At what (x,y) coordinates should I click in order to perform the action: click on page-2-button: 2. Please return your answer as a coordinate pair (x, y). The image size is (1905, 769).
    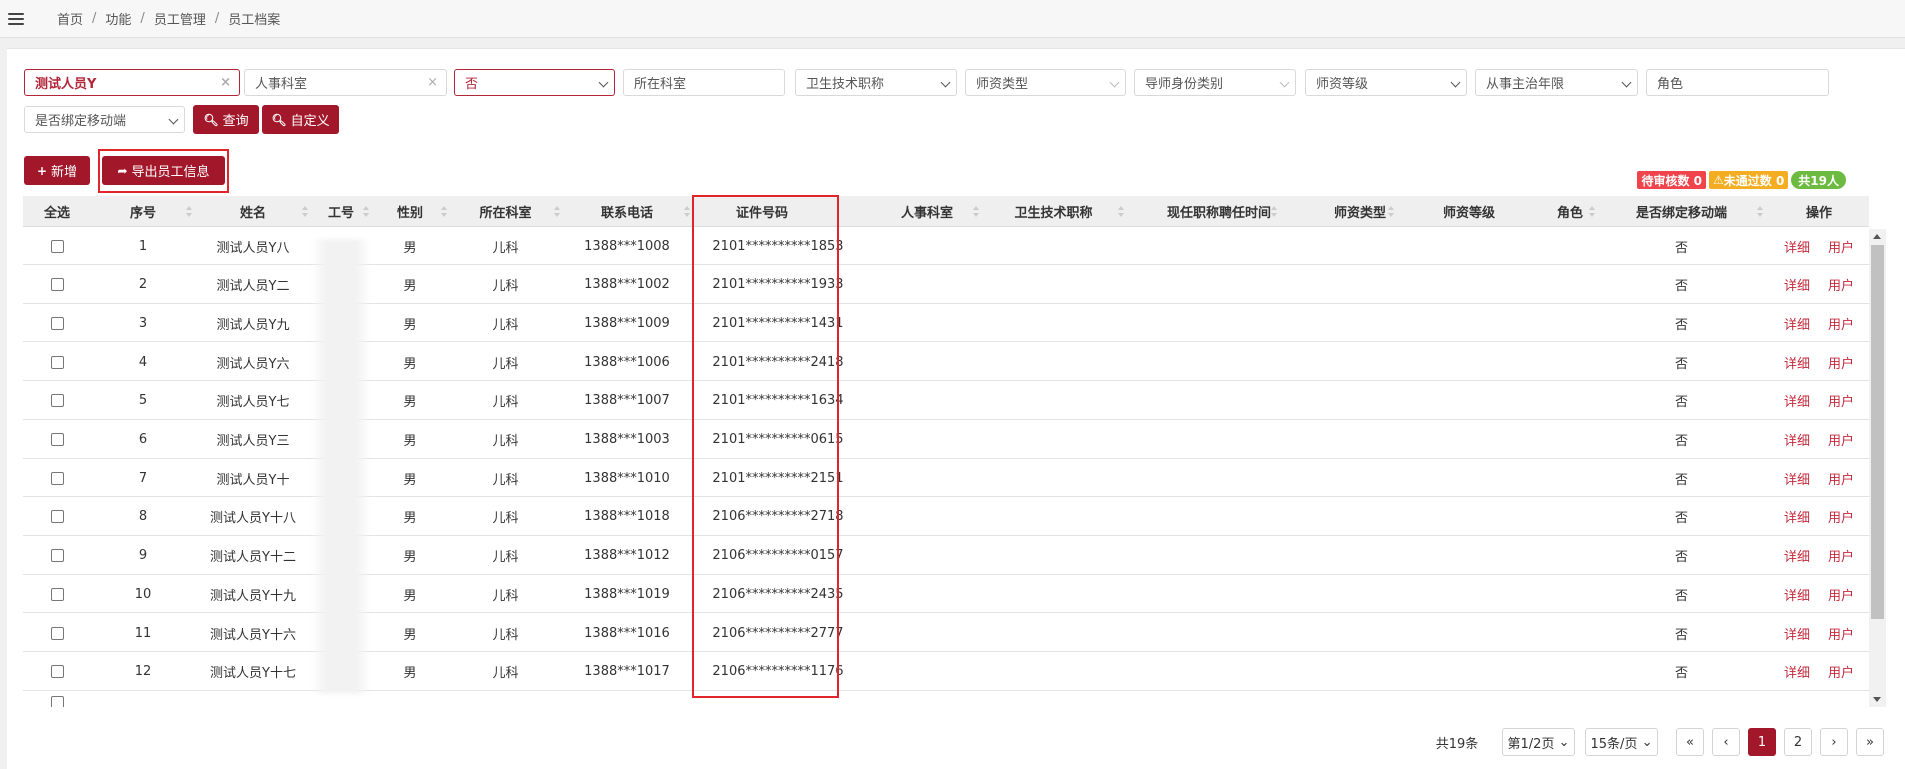
    Looking at the image, I should click on (1798, 742).